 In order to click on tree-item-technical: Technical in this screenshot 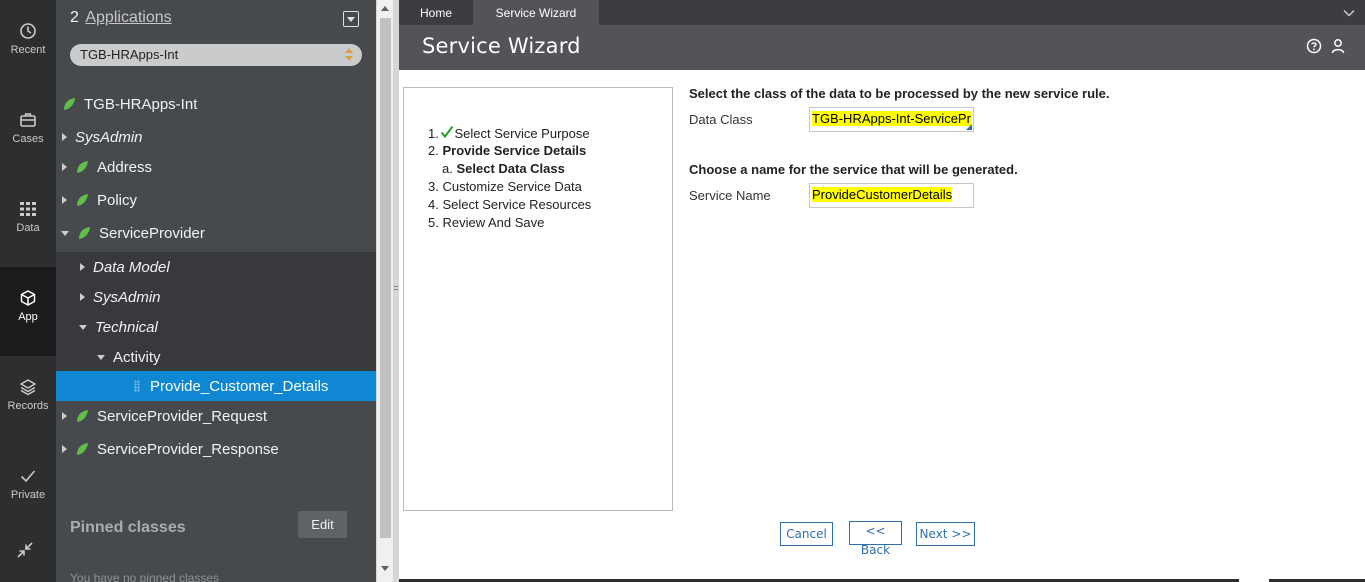, I will do `click(216, 327)`.